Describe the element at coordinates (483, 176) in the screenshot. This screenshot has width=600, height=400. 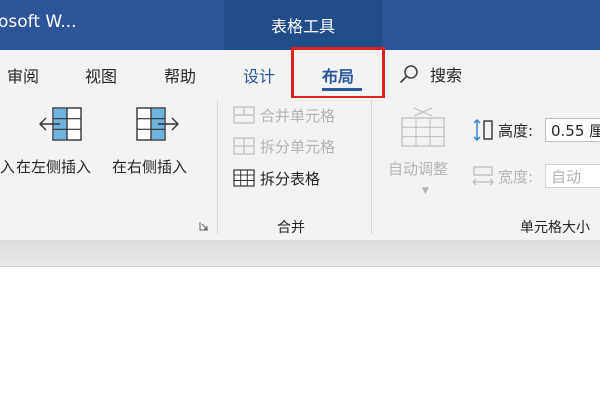
I see `column-width-icon` at that location.